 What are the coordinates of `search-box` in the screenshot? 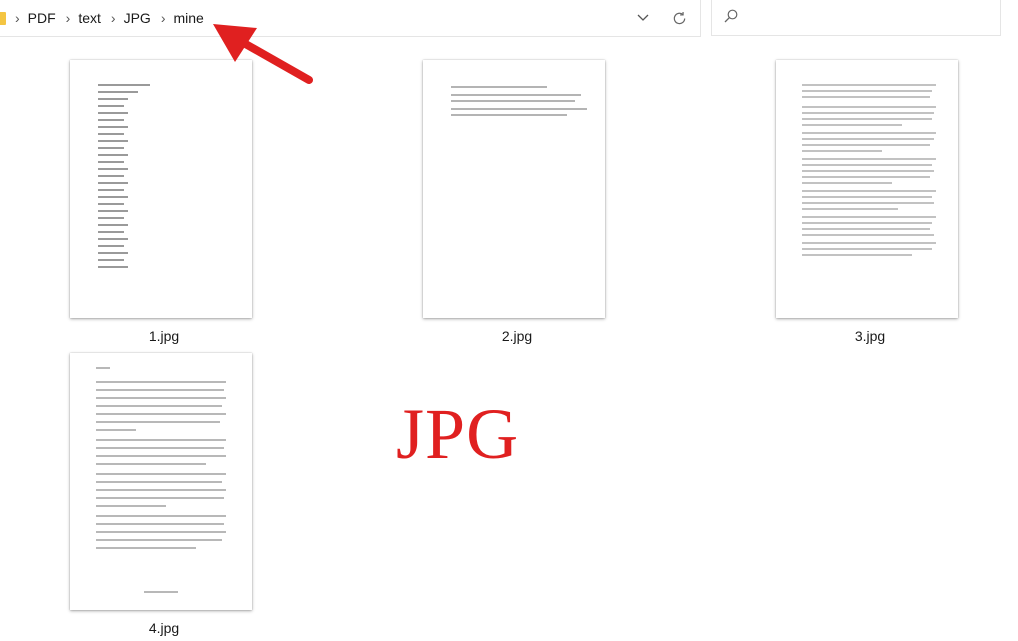 It's located at (856, 18).